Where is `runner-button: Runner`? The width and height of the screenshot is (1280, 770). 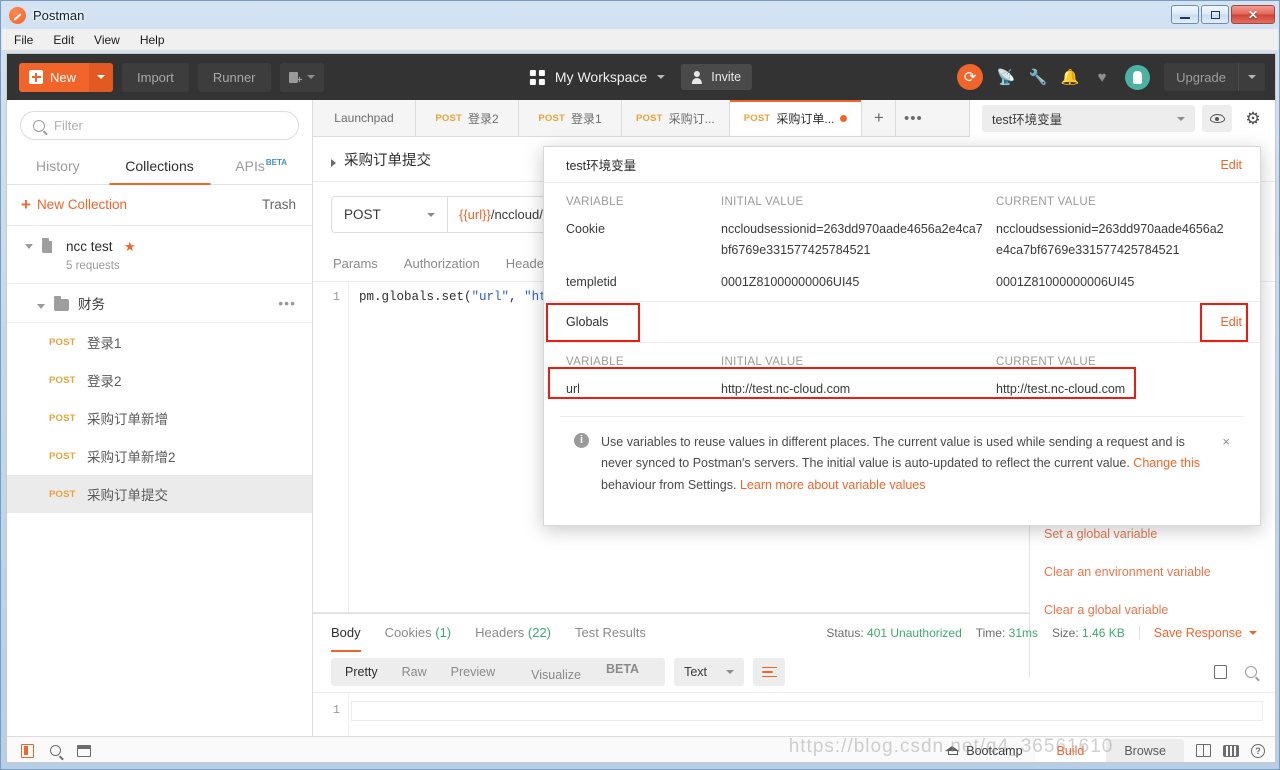 runner-button: Runner is located at coordinates (234, 77).